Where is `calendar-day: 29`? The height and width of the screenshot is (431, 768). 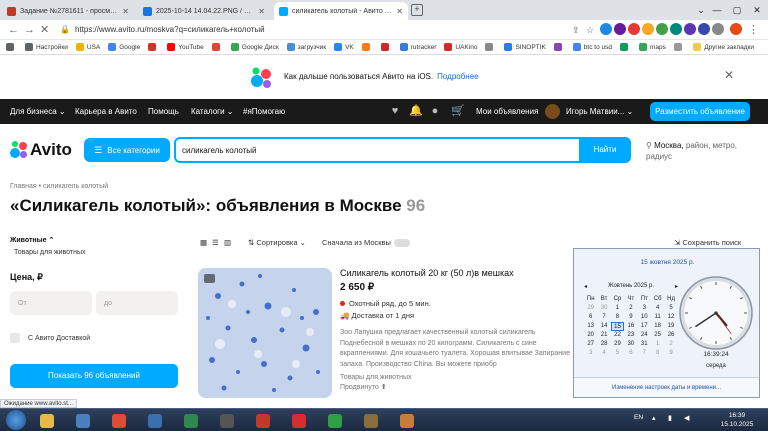
calendar-day: 29 is located at coordinates (590, 308).